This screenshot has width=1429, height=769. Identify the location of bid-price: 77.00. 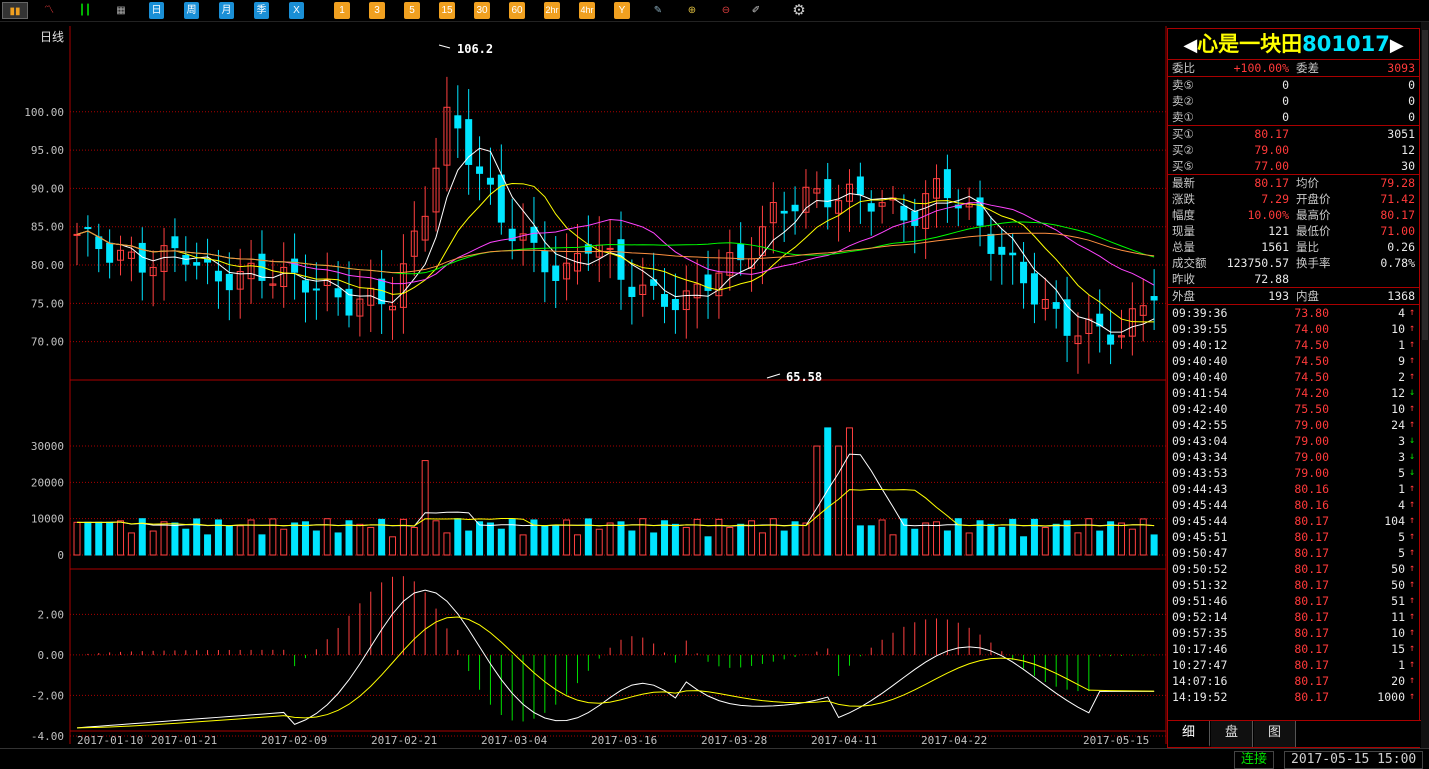
(1271, 166).